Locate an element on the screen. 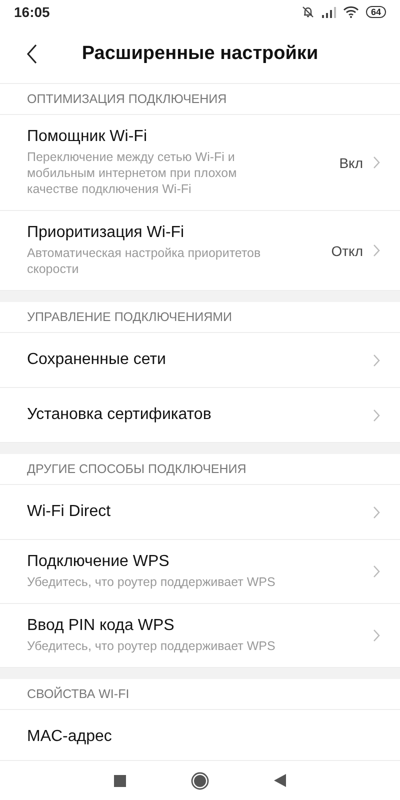  section-header: ДРУГИЕ СПОСОБЫ ПОДКЛЮЧЕНИЯ is located at coordinates (200, 469).